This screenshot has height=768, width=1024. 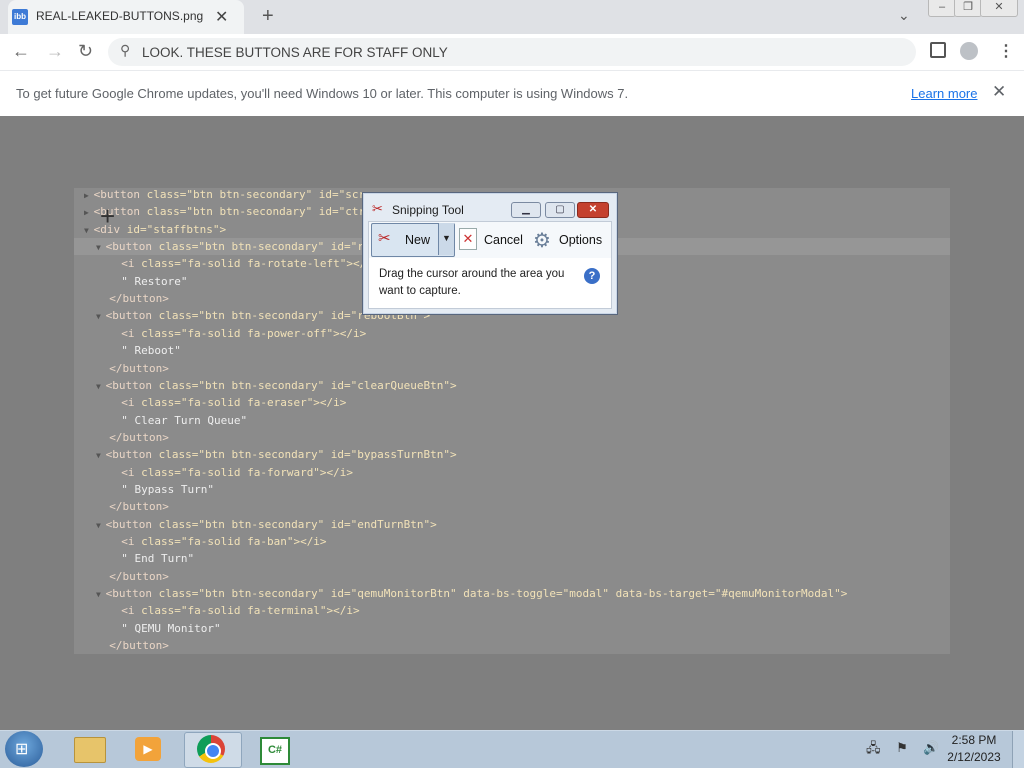 I want to click on new-snip-scissors-icon: ✂, so click(x=384, y=238).